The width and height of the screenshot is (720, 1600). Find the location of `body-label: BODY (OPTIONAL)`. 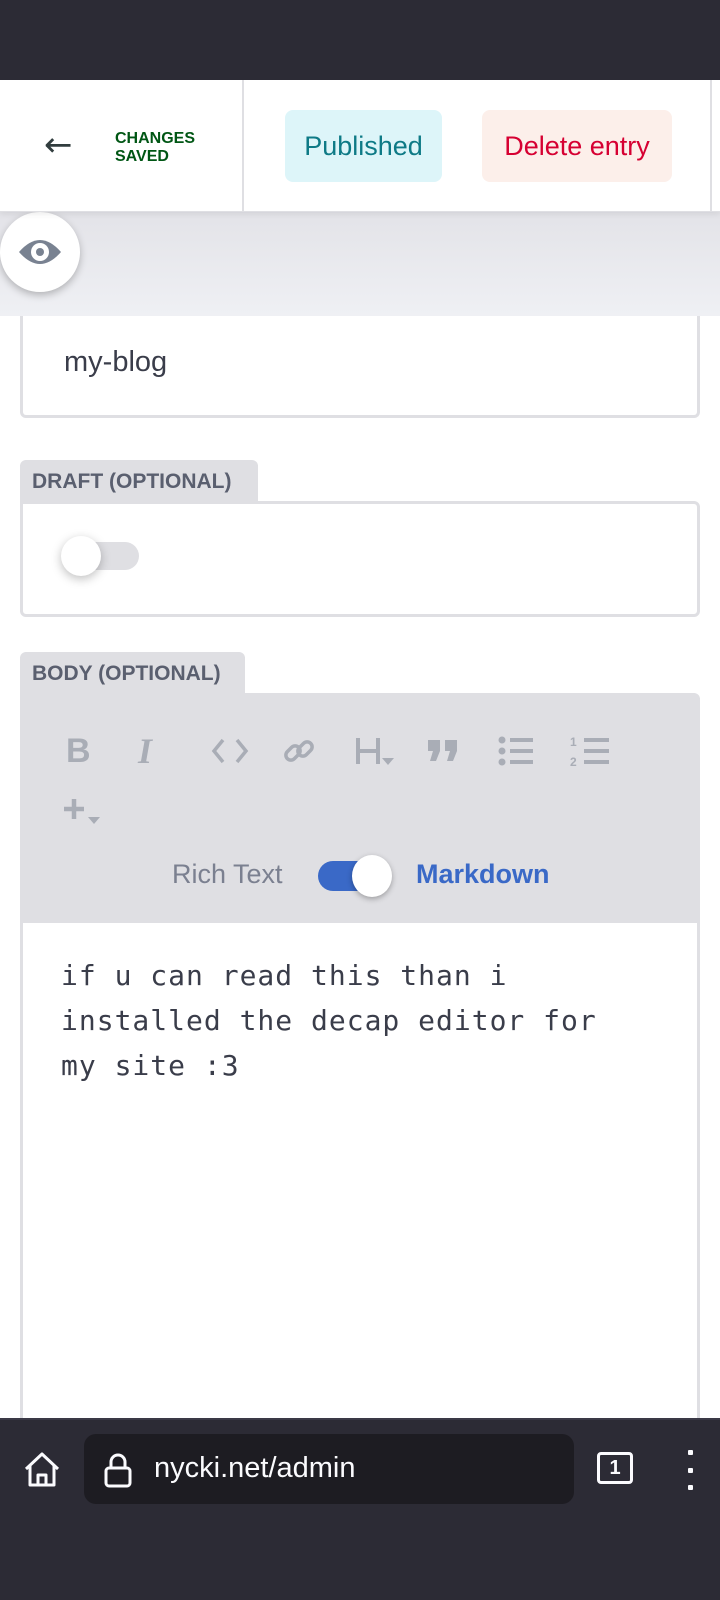

body-label: BODY (OPTIONAL) is located at coordinates (132, 673).